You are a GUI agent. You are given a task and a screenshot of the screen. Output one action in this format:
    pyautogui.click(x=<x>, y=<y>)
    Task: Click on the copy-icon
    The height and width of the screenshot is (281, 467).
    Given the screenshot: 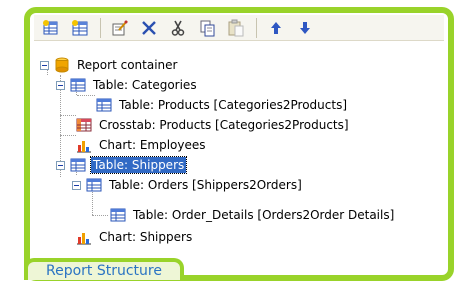 What is the action you would take?
    pyautogui.click(x=207, y=28)
    